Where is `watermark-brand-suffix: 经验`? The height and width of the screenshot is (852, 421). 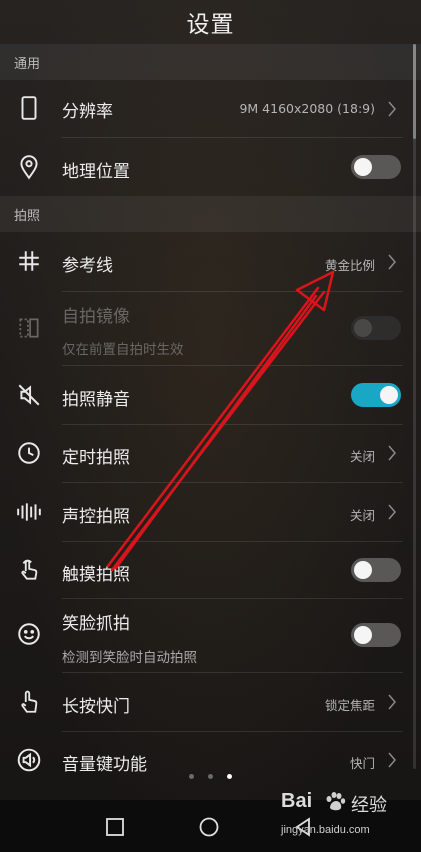 watermark-brand-suffix: 经验 is located at coordinates (369, 805).